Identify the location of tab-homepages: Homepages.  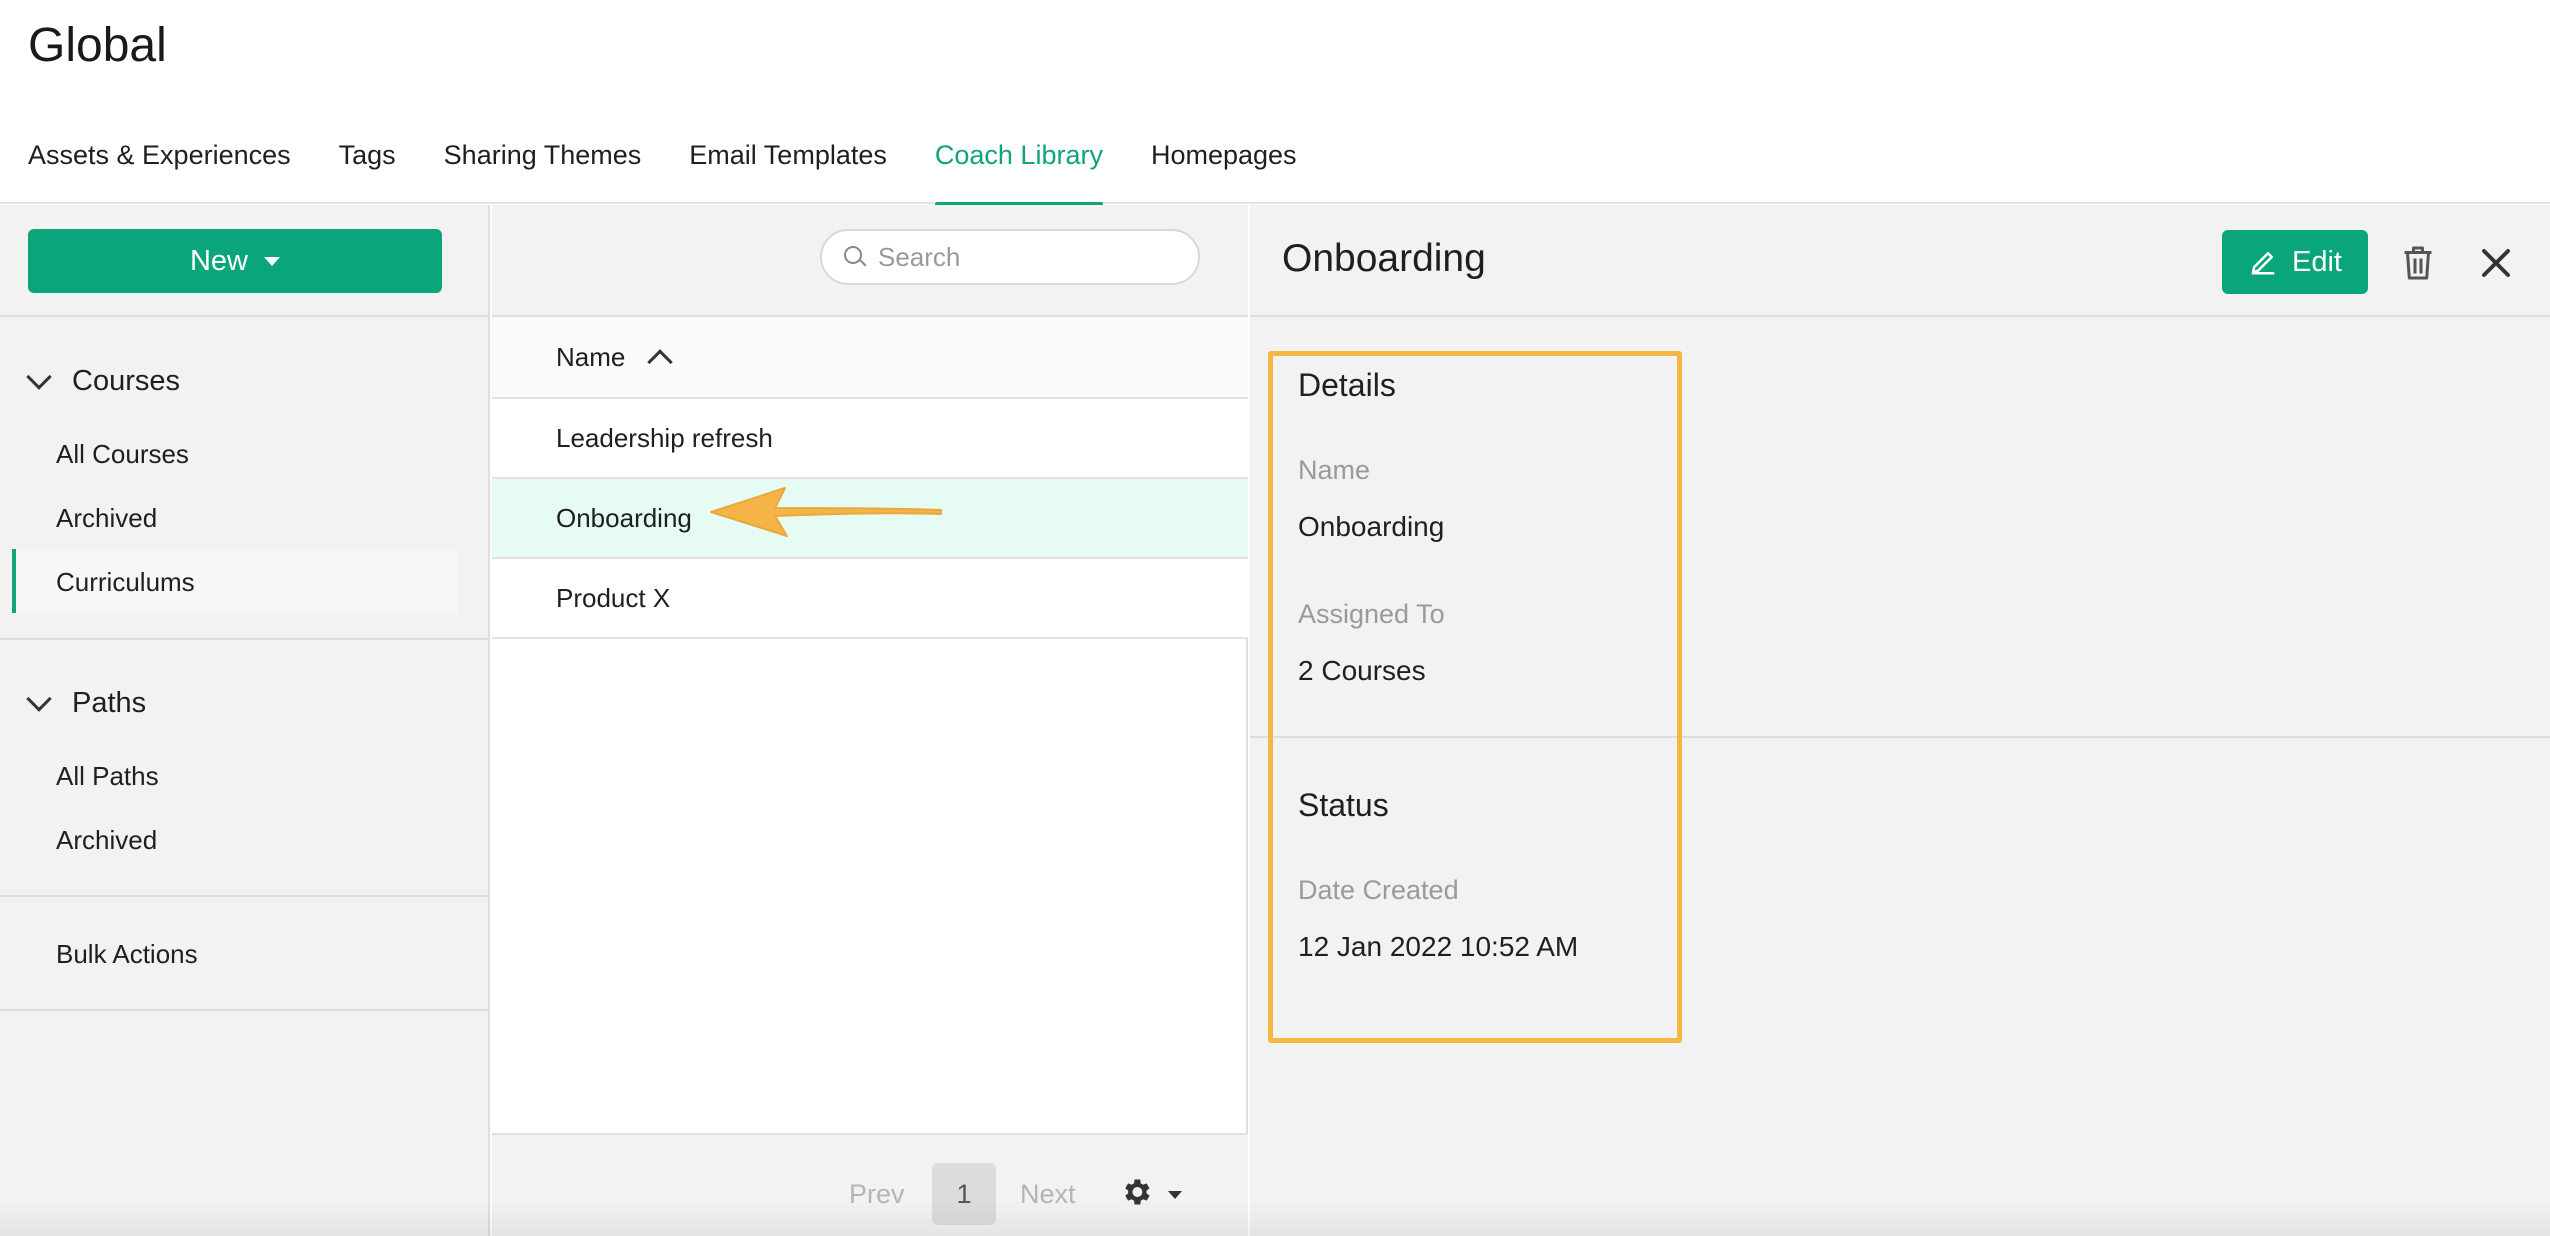
(1224, 172).